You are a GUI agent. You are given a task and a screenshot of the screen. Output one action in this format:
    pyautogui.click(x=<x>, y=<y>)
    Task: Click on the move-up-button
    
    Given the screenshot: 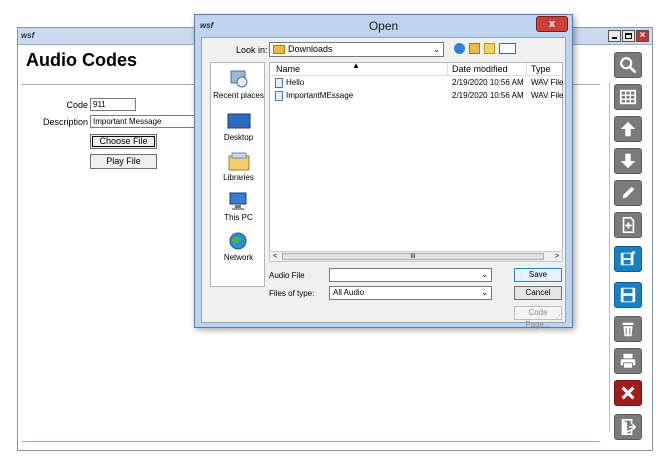 What is the action you would take?
    pyautogui.click(x=628, y=129)
    